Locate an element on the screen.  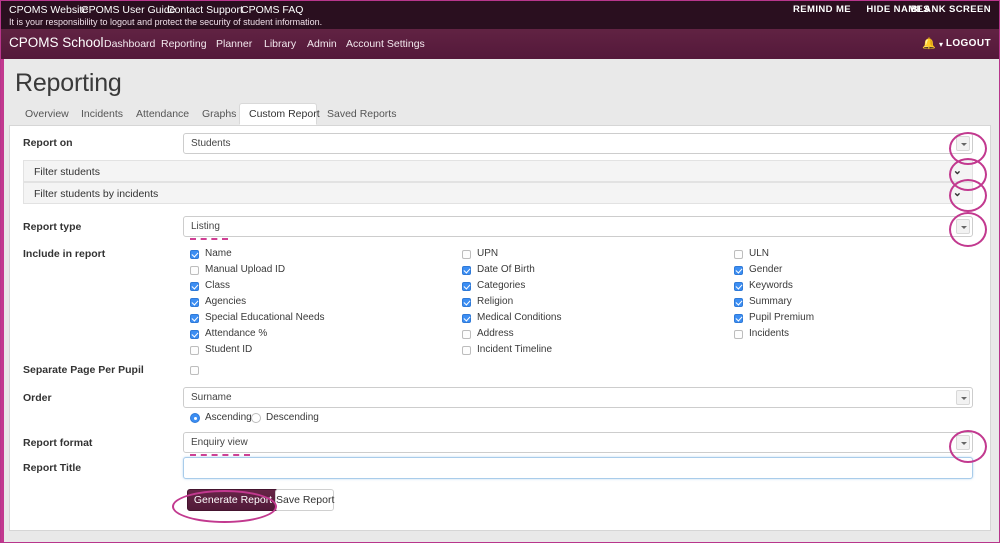
page-title: Reporting is located at coordinates (68, 83).